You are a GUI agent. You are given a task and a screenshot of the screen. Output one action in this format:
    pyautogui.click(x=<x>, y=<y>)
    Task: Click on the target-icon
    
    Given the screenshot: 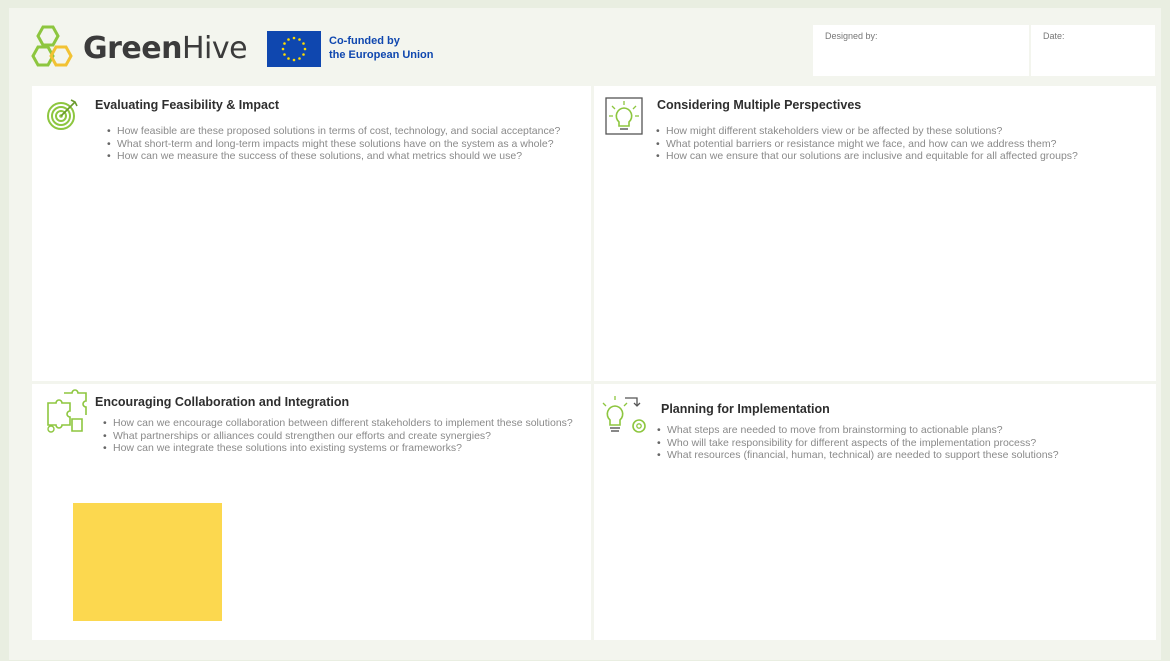 What is the action you would take?
    pyautogui.click(x=62, y=114)
    